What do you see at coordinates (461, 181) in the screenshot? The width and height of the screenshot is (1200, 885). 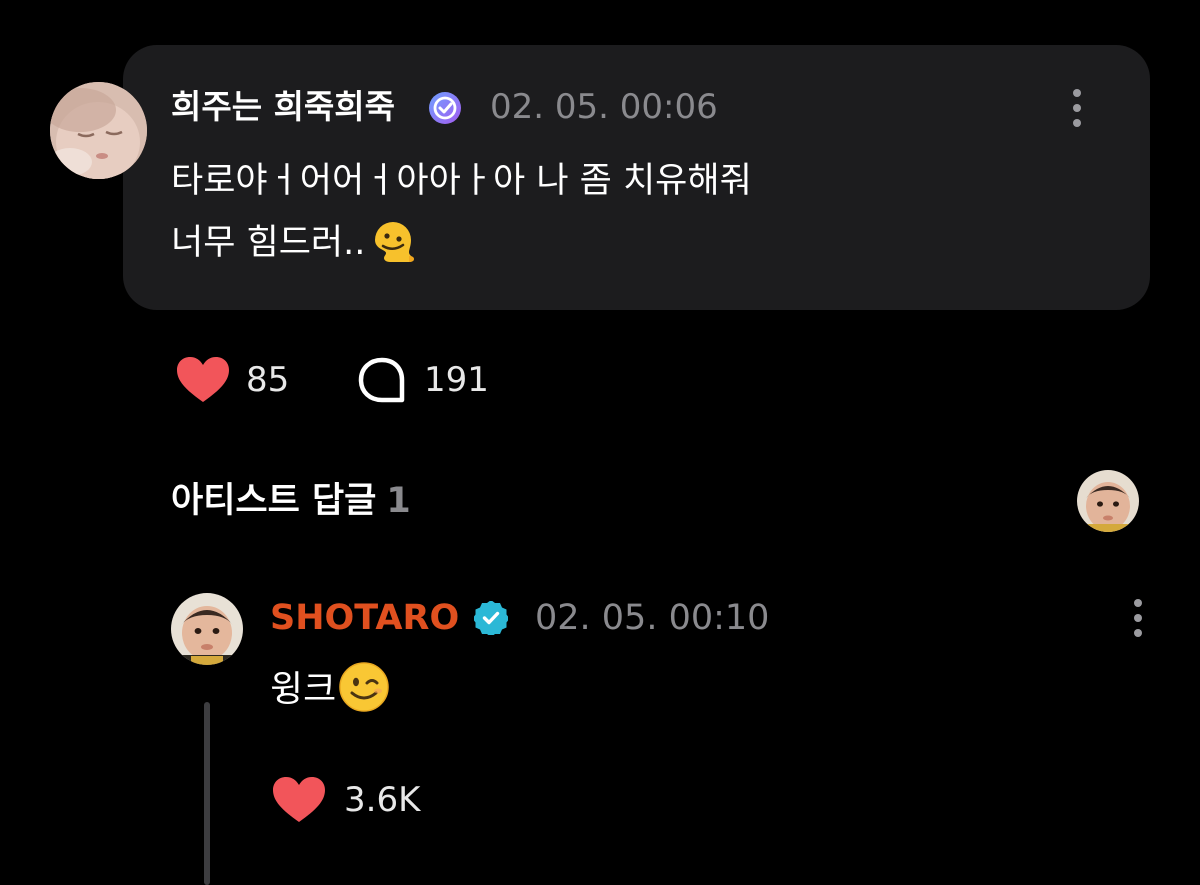 I see `post-body-line1: 타로야ㅓ어어ㅓ아아ㅏ아 나 좀 치유해줘` at bounding box center [461, 181].